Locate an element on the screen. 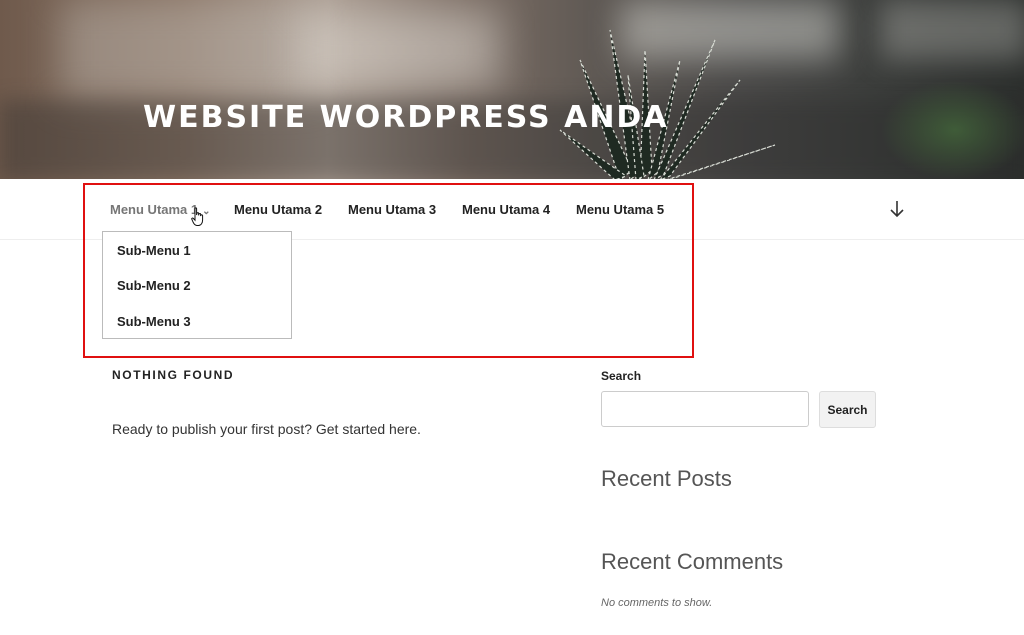  submenu-item-2: Sub-Menu 2 is located at coordinates (154, 285).